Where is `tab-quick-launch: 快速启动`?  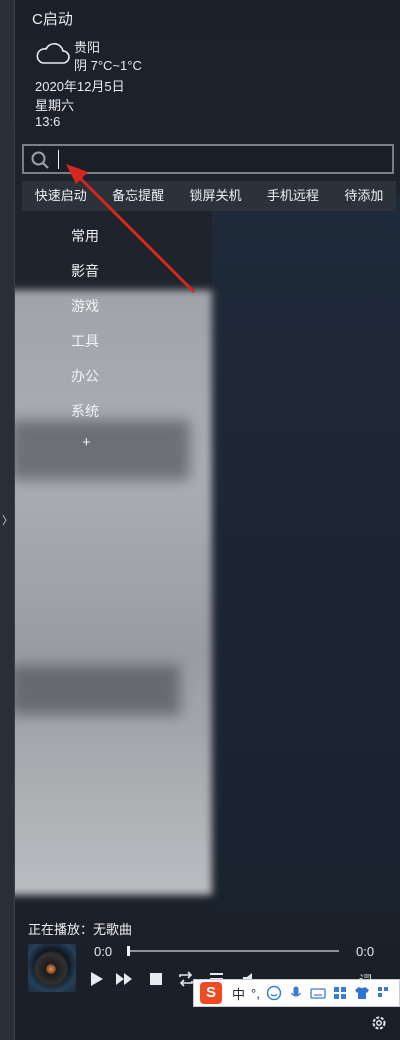
tab-quick-launch: 快速启动 is located at coordinates (60, 196).